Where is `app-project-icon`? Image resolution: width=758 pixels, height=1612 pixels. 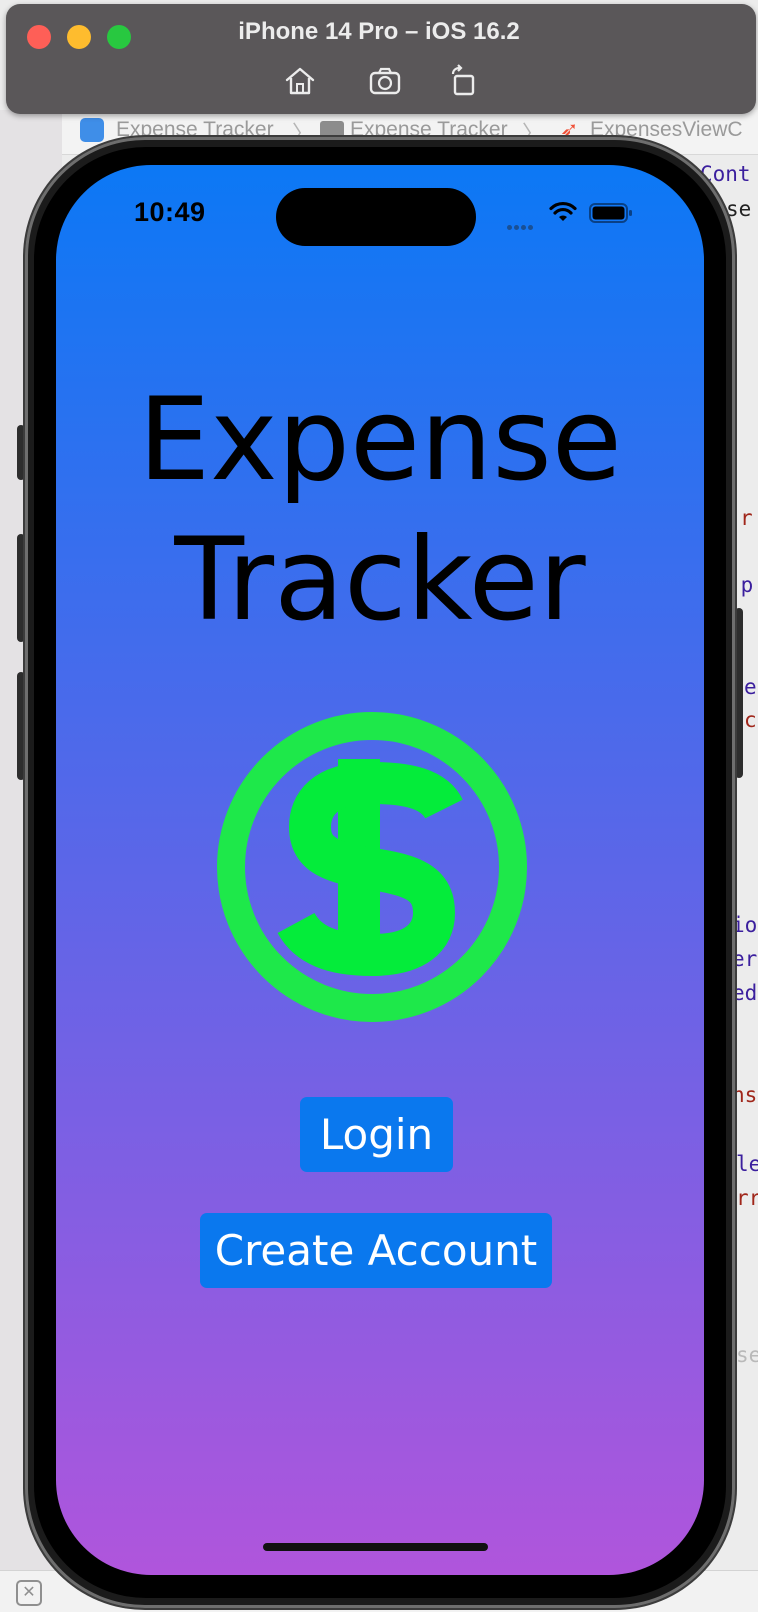
app-project-icon is located at coordinates (92, 130).